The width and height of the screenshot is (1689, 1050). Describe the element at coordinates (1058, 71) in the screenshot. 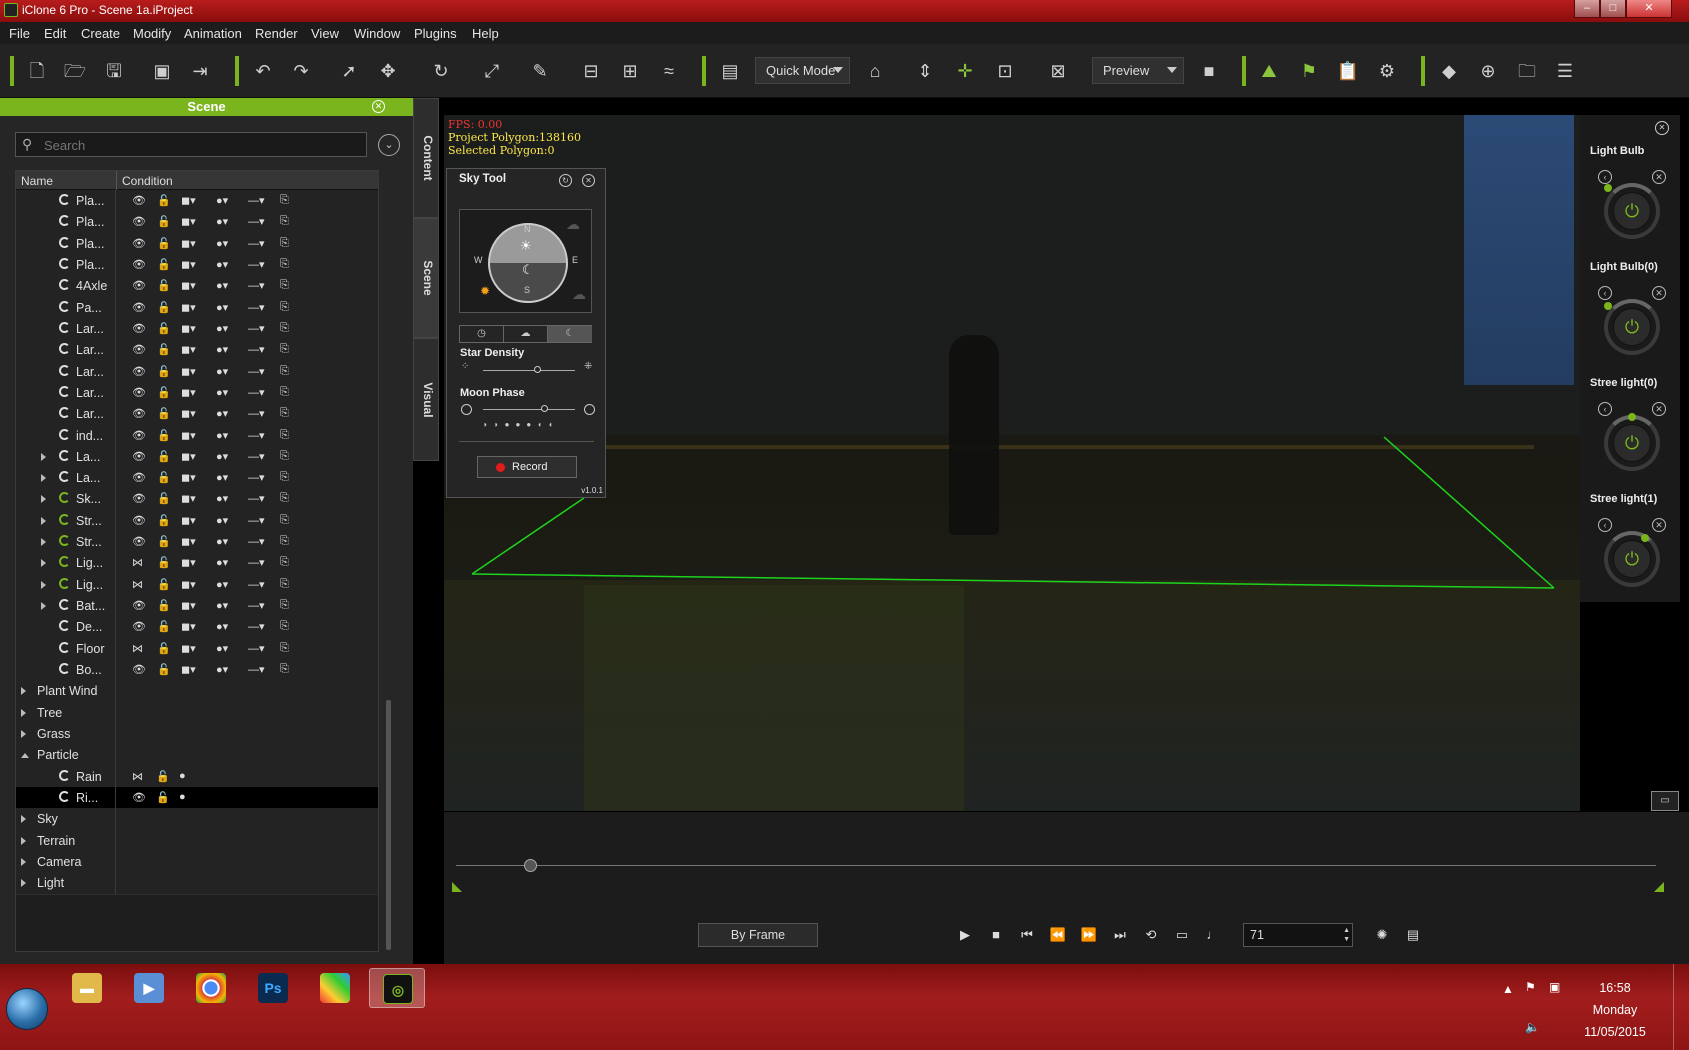

I see `fit-view-icon: ⊠` at that location.